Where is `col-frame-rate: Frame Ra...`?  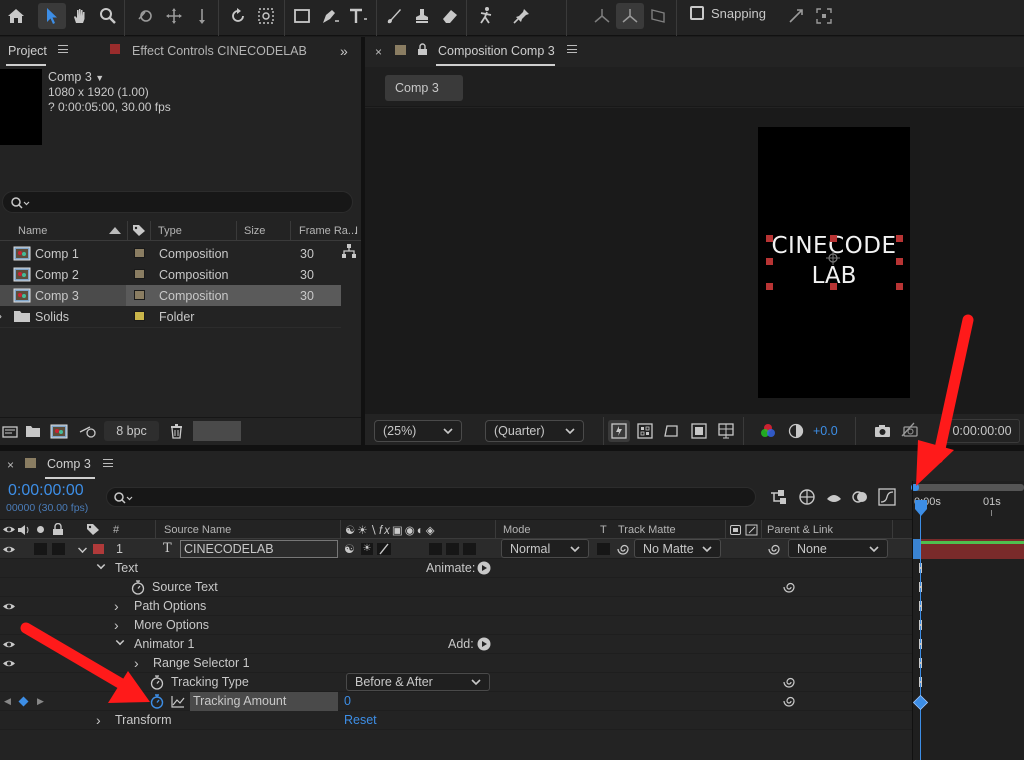 col-frame-rate: Frame Ra... is located at coordinates (328, 231).